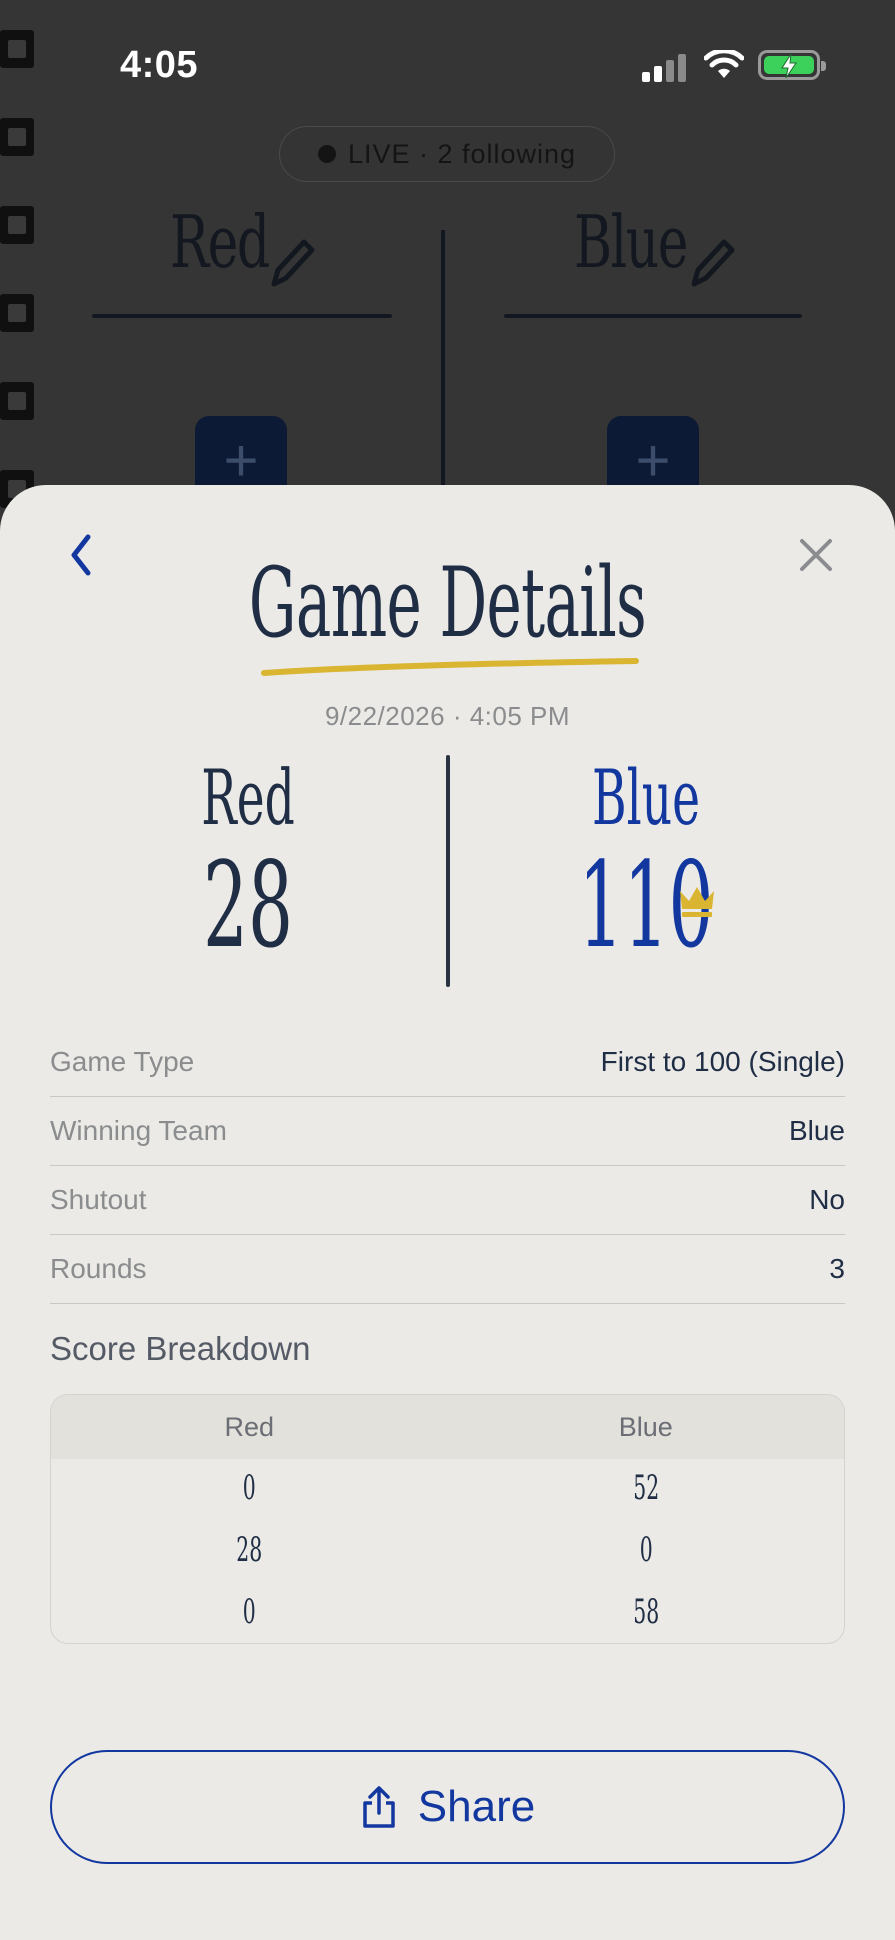 The width and height of the screenshot is (895, 1940). I want to click on crown-icon, so click(697, 902).